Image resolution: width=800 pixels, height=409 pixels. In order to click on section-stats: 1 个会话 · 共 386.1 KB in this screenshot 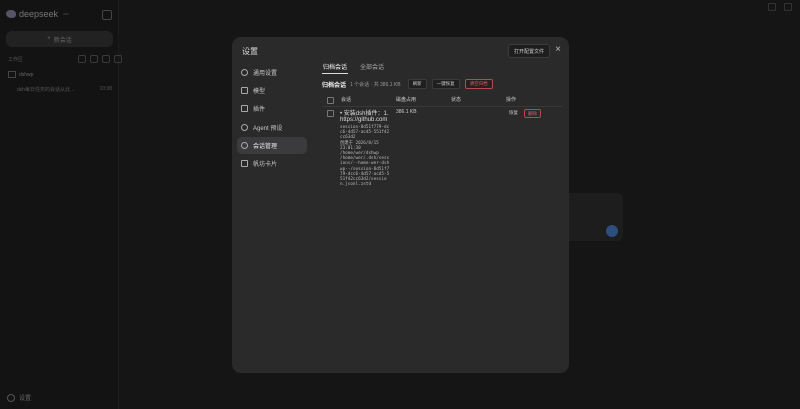, I will do `click(375, 84)`.